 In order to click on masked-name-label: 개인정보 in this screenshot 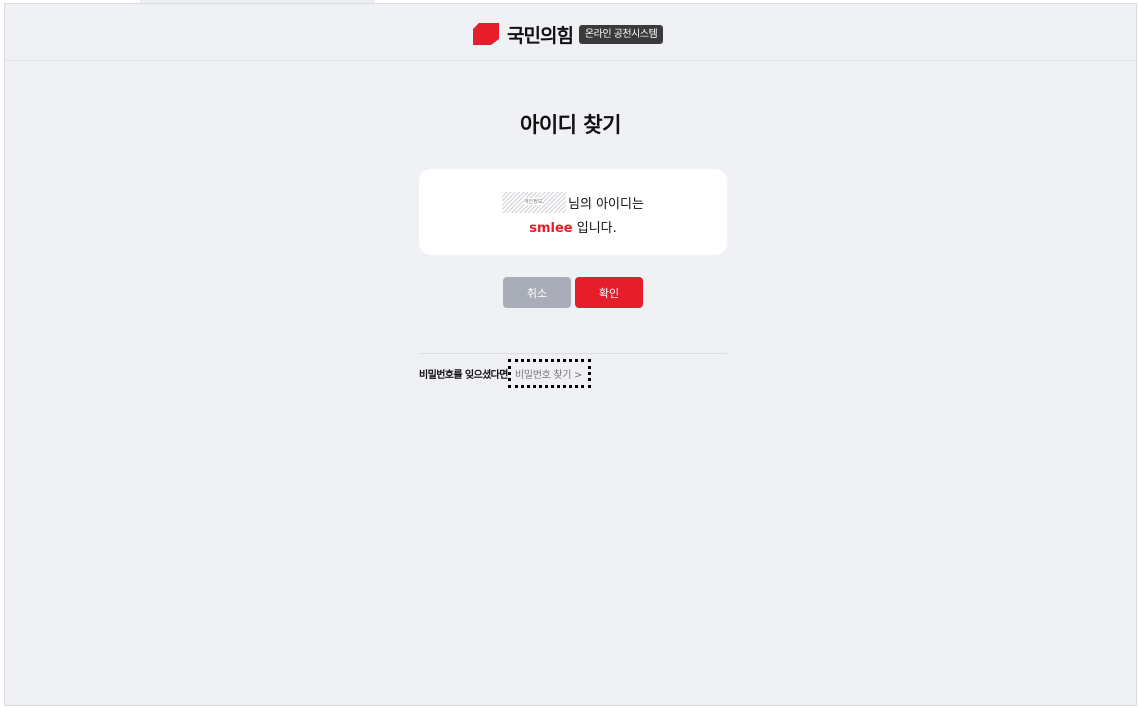, I will do `click(533, 201)`.